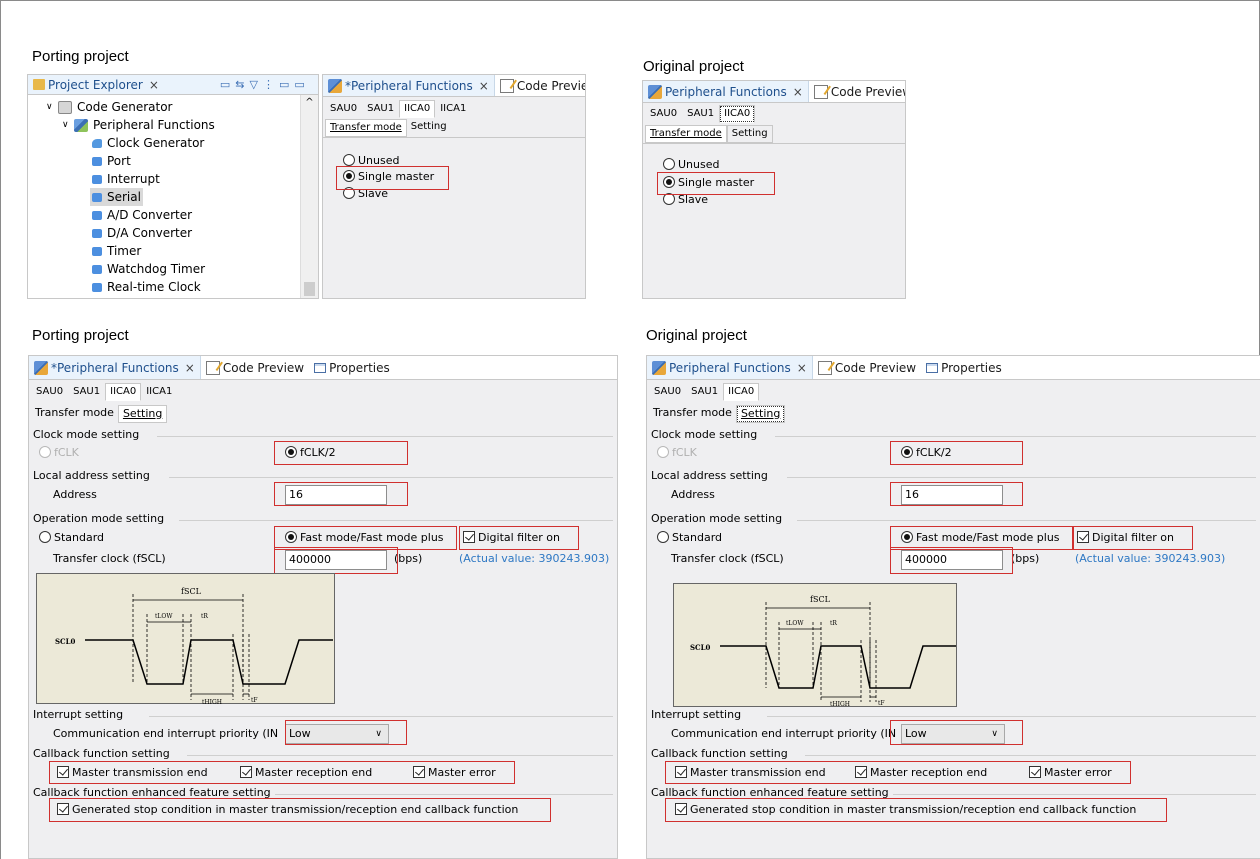  Describe the element at coordinates (881, 703) in the screenshot. I see `tf-label: tF` at that location.